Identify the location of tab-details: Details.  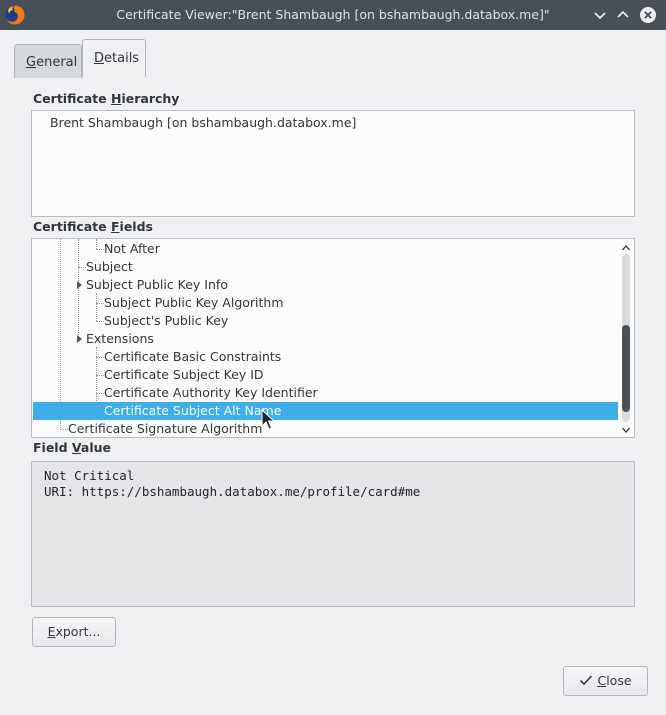
(114, 58).